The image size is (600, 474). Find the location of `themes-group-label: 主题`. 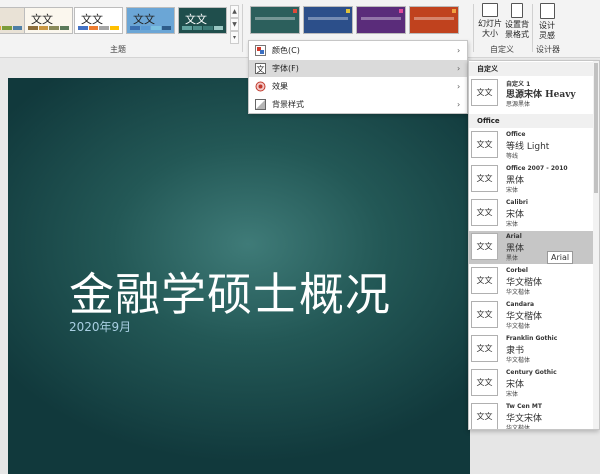

themes-group-label: 主题 is located at coordinates (118, 49).